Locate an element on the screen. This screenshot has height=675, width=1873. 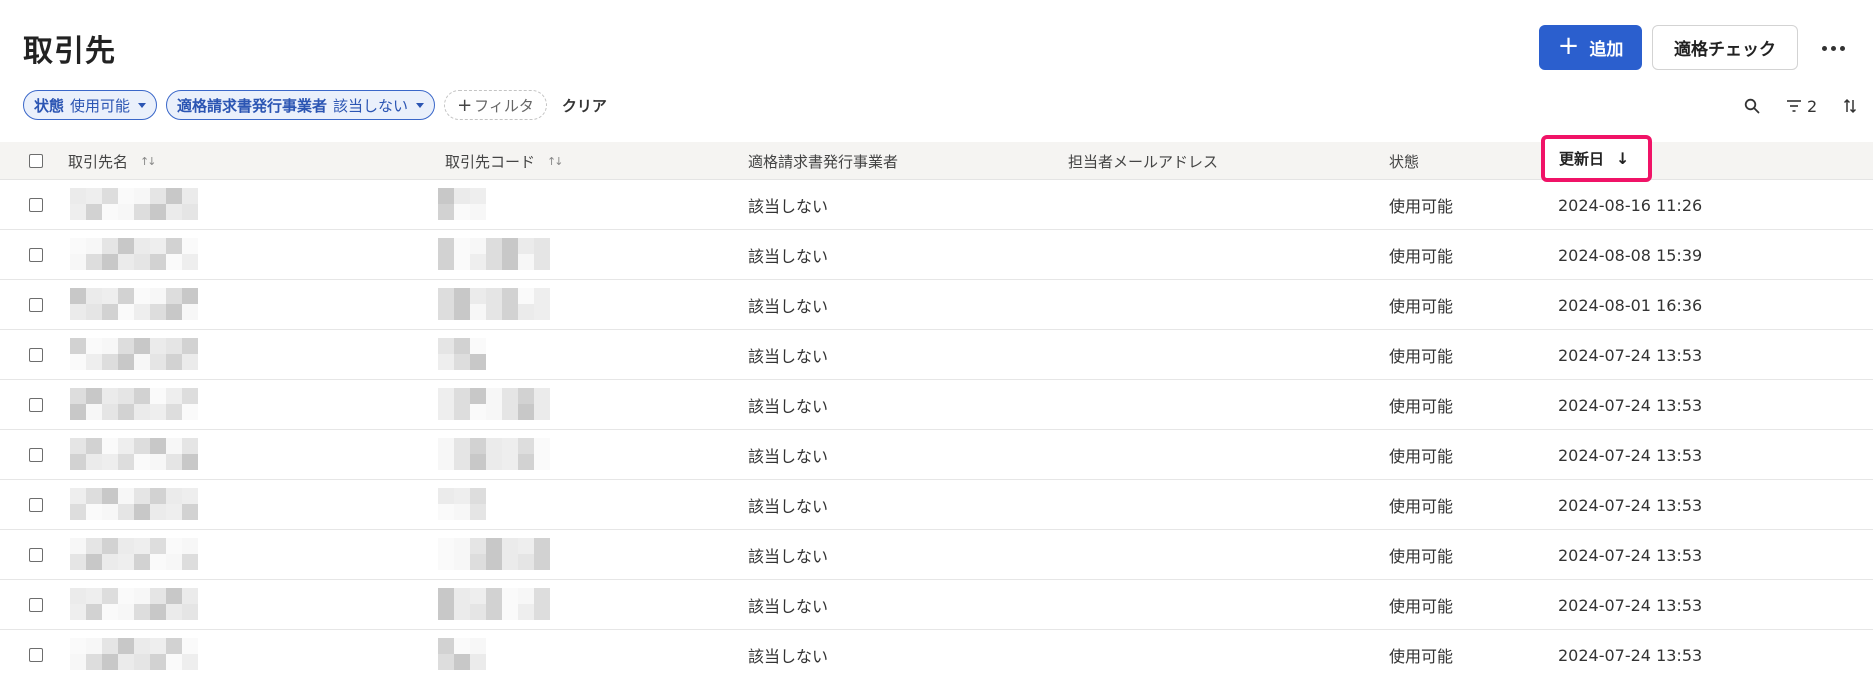
column-header-updated: 更新日 ↓ is located at coordinates (1596, 158).